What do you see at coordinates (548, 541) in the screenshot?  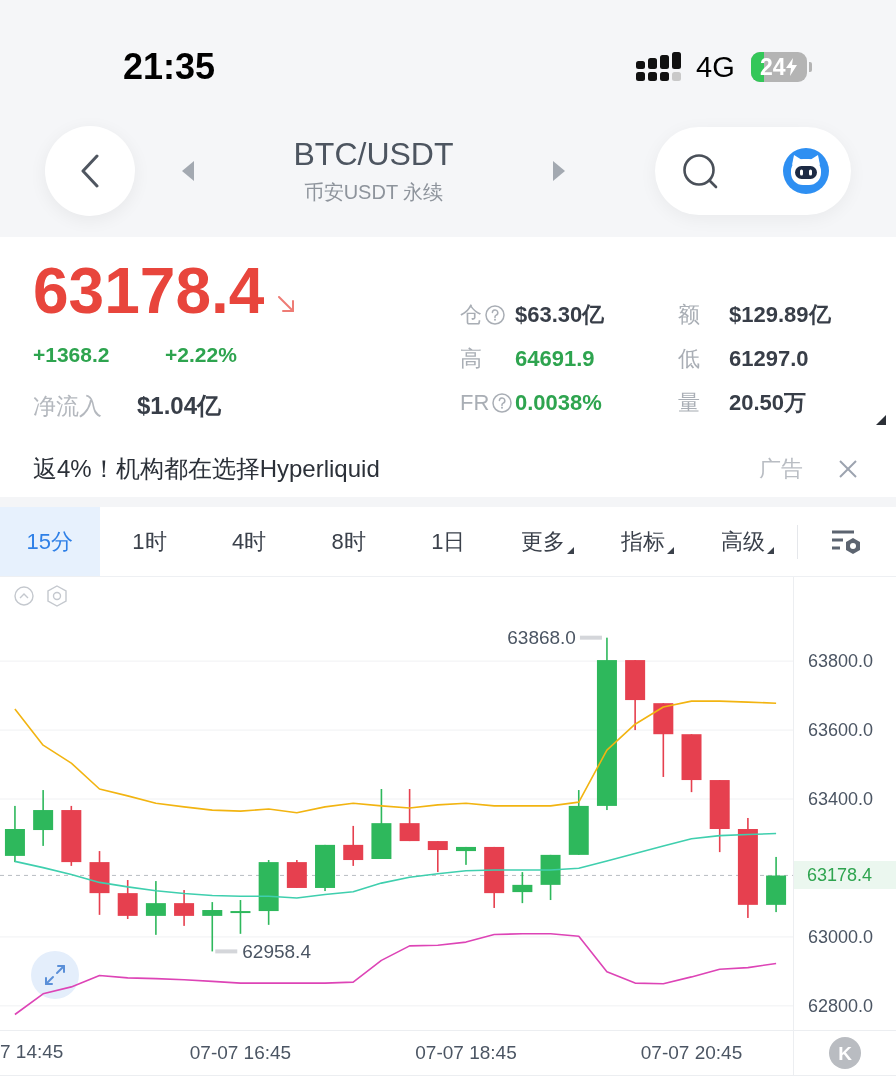 I see `interval-tab: 更多` at bounding box center [548, 541].